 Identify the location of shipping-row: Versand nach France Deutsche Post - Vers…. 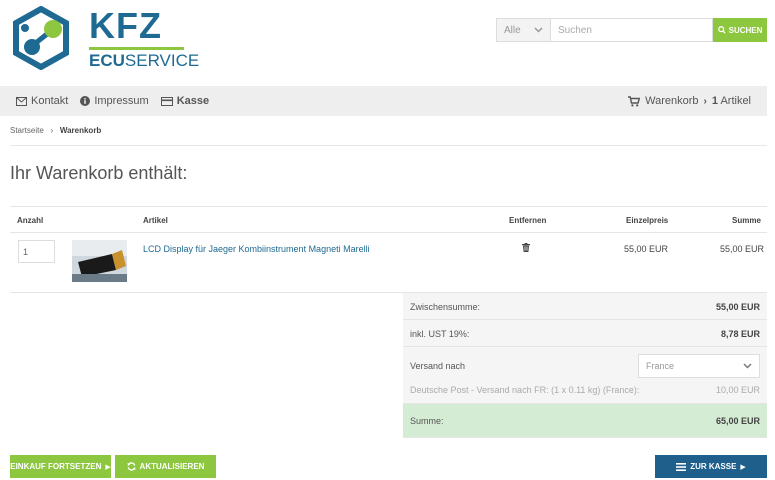
(585, 375).